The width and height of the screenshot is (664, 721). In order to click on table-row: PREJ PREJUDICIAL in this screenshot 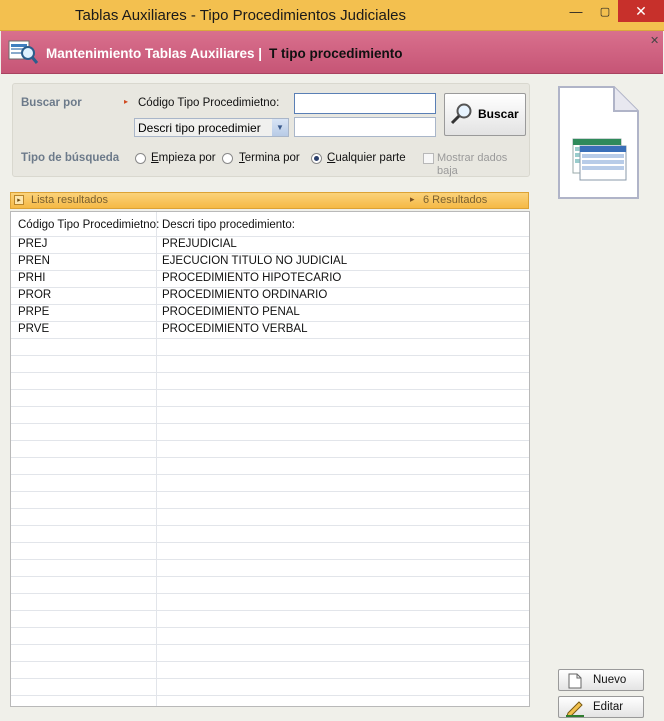, I will do `click(270, 245)`.